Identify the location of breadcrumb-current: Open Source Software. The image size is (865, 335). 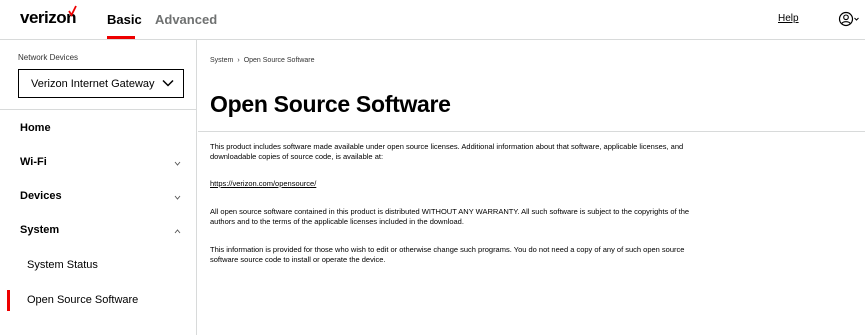
(279, 60).